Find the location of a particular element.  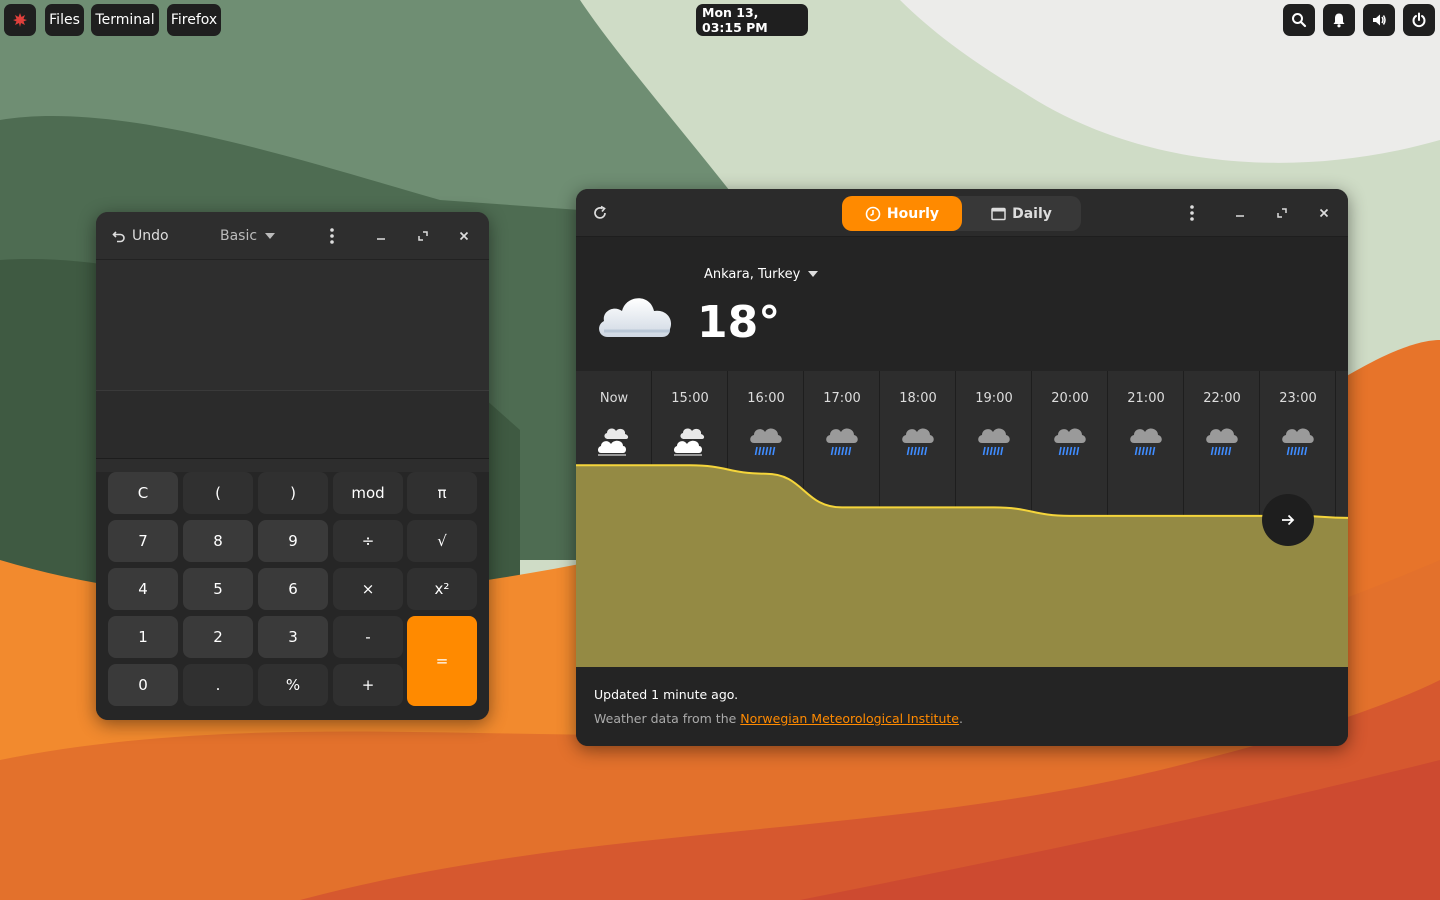

calculator-history is located at coordinates (292, 425).